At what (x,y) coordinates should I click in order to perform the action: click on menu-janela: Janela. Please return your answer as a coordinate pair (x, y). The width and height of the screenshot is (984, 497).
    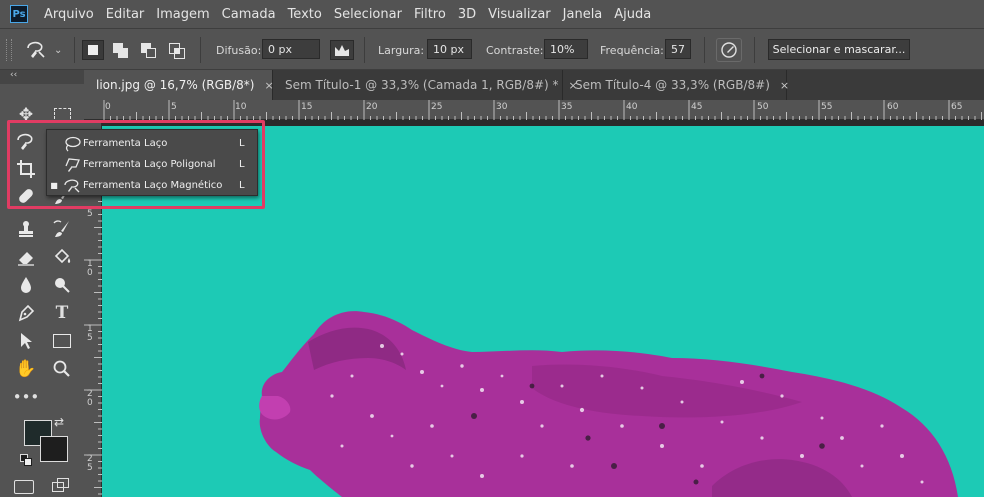
    Looking at the image, I should click on (583, 14).